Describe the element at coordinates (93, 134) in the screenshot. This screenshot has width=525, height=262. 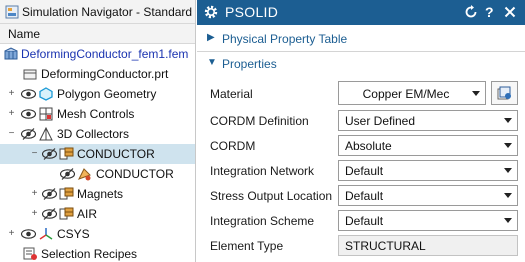
I see `tree-item-collectors-label: 3D Collectors` at that location.